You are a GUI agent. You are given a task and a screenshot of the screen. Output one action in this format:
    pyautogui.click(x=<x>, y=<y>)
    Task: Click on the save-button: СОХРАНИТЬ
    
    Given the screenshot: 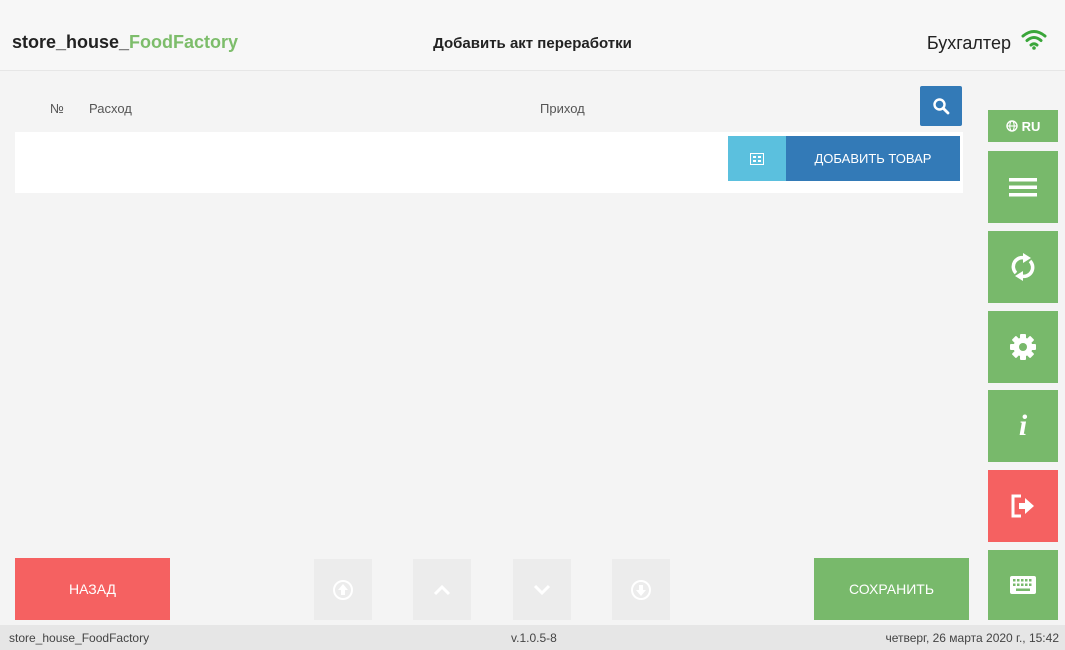 What is the action you would take?
    pyautogui.click(x=891, y=589)
    